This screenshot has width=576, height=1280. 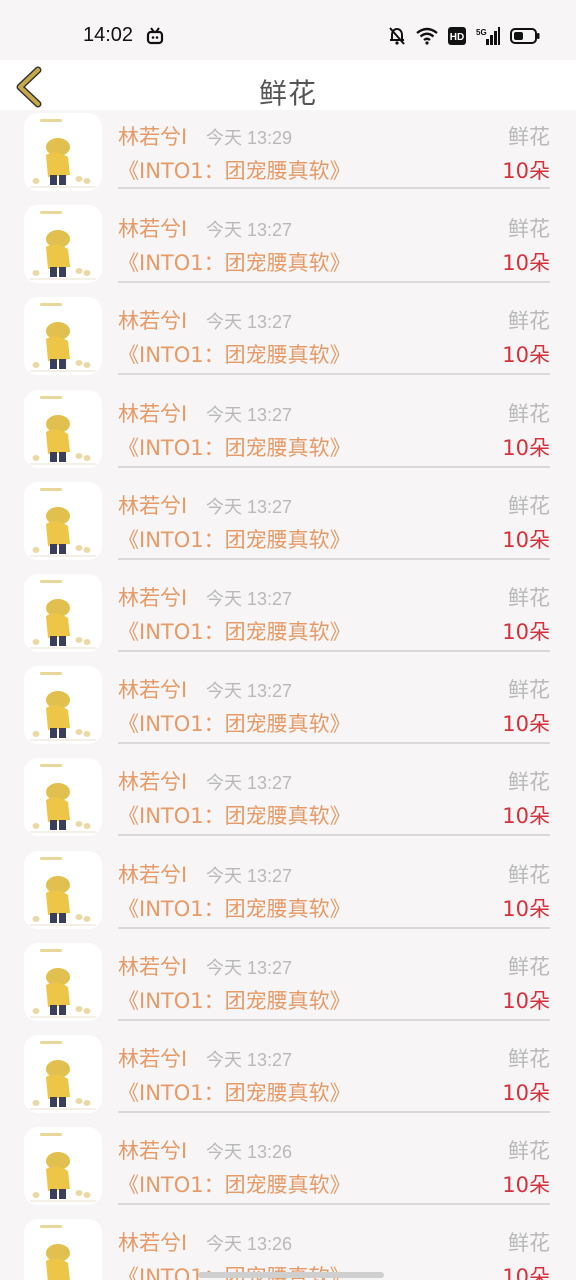 I want to click on timestamp: 今天 13:29, so click(x=249, y=138).